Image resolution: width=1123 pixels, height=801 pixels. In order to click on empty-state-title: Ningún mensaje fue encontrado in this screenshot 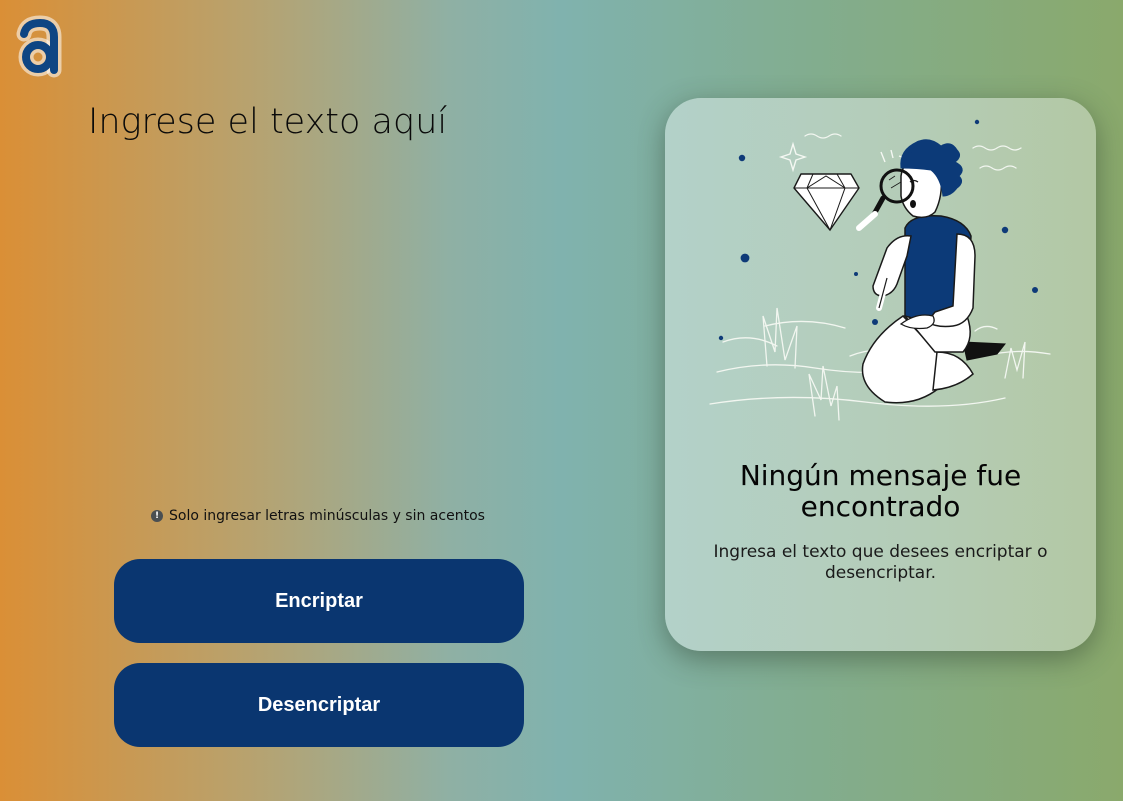, I will do `click(880, 491)`.